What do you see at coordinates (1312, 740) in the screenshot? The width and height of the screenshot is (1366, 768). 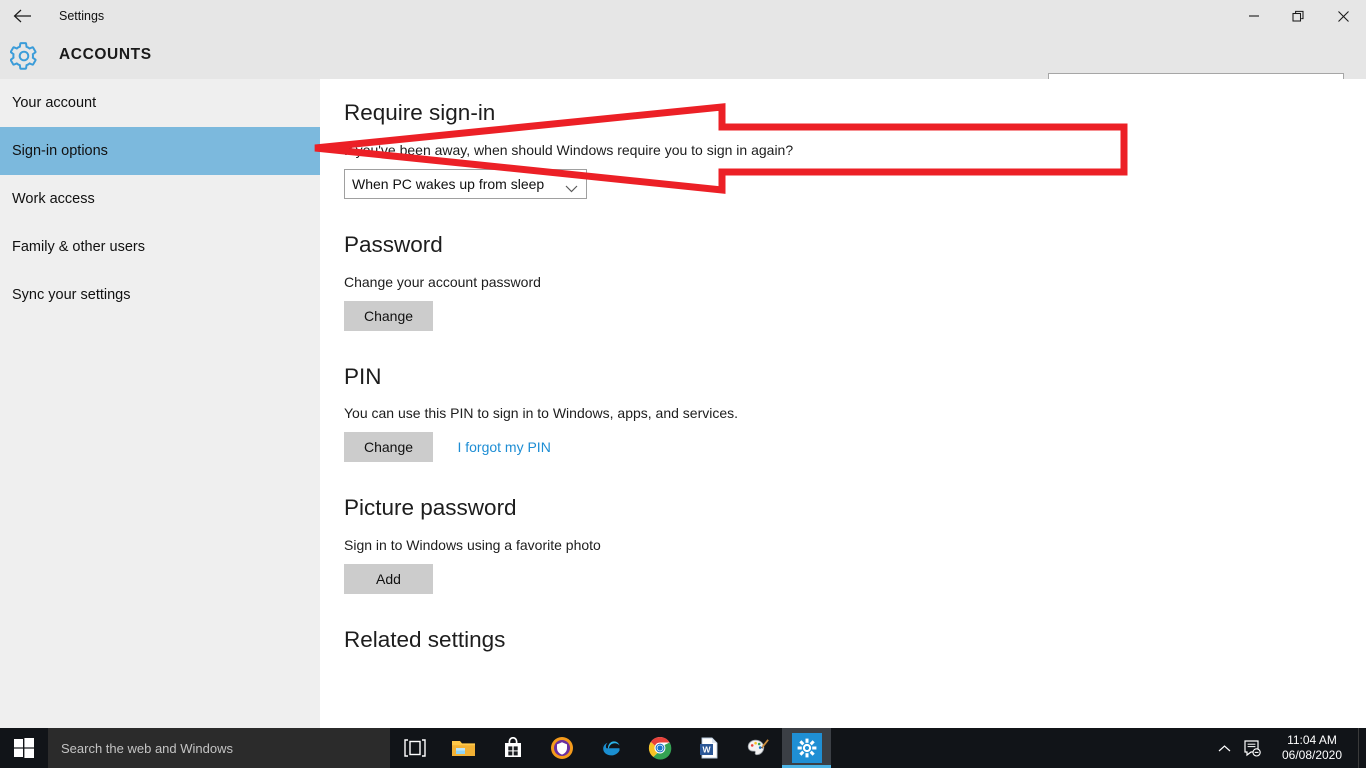 I see `clock-time: 11:04 AM` at bounding box center [1312, 740].